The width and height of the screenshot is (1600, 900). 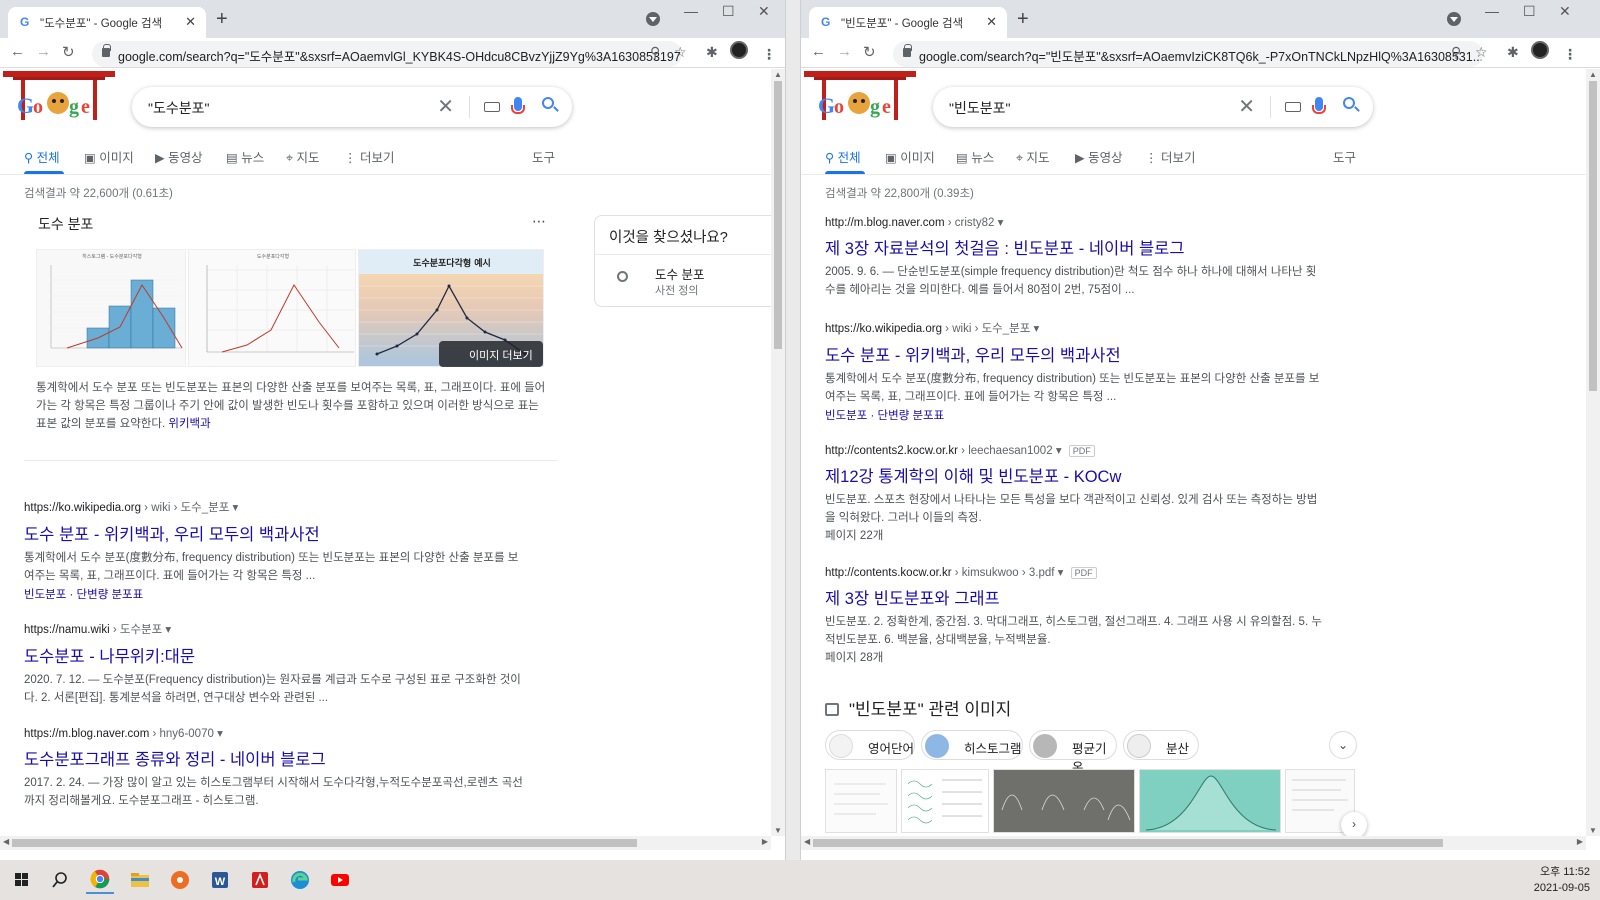 What do you see at coordinates (274, 733) in the screenshot?
I see `result-cite: https://m.blog.naver.com › hny6-0070 ▾` at bounding box center [274, 733].